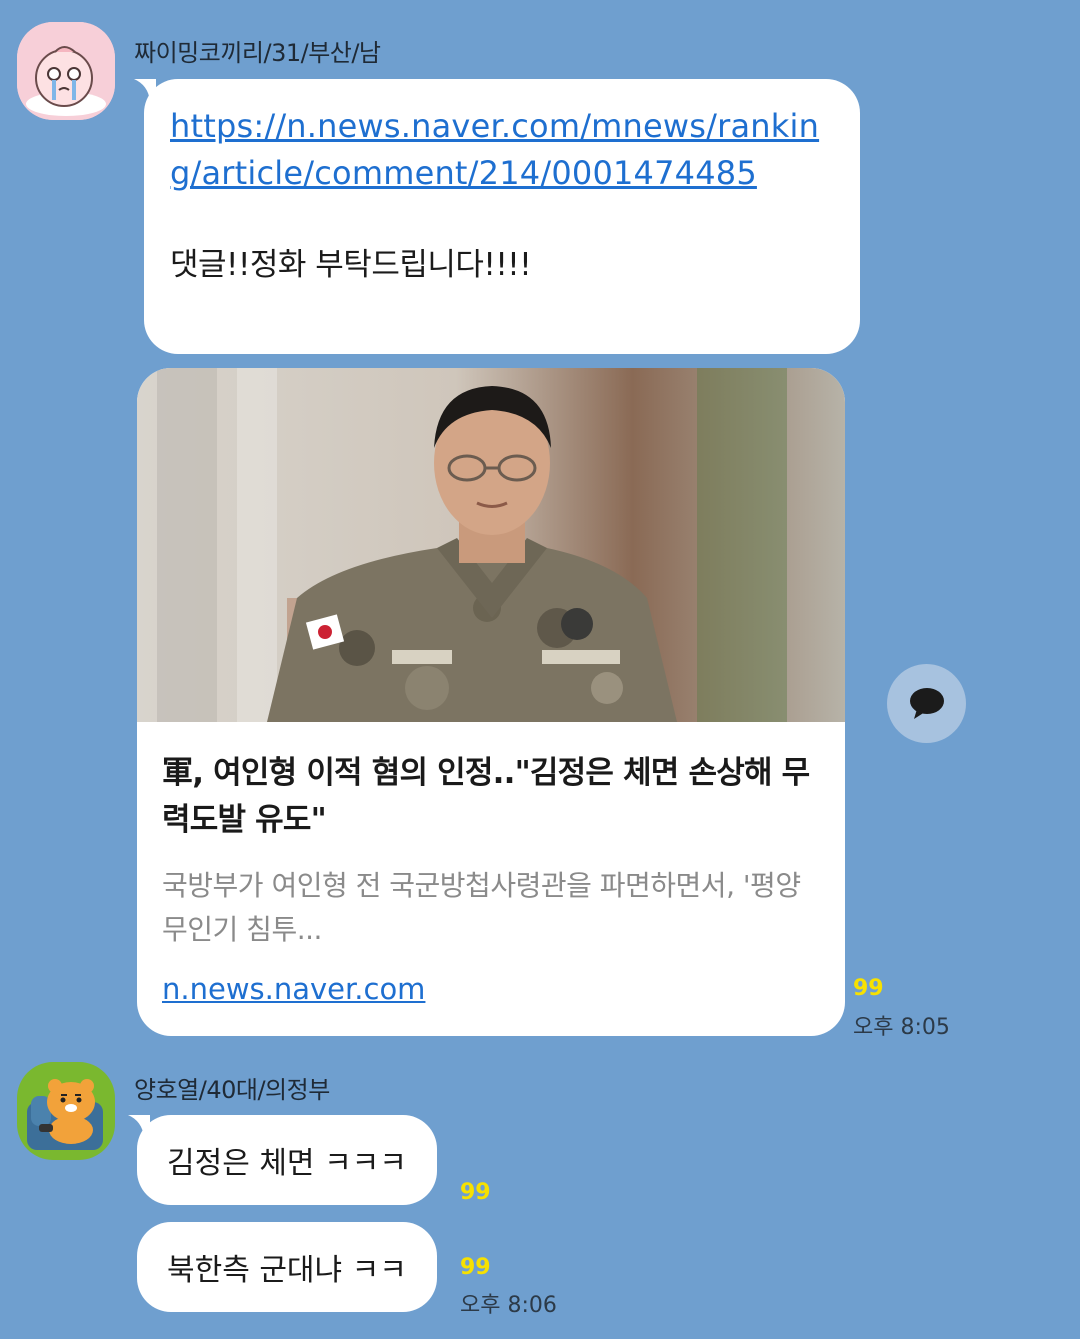  What do you see at coordinates (257, 53) in the screenshot?
I see `sender-name: 짜이밍코끼리/31/부산/남` at bounding box center [257, 53].